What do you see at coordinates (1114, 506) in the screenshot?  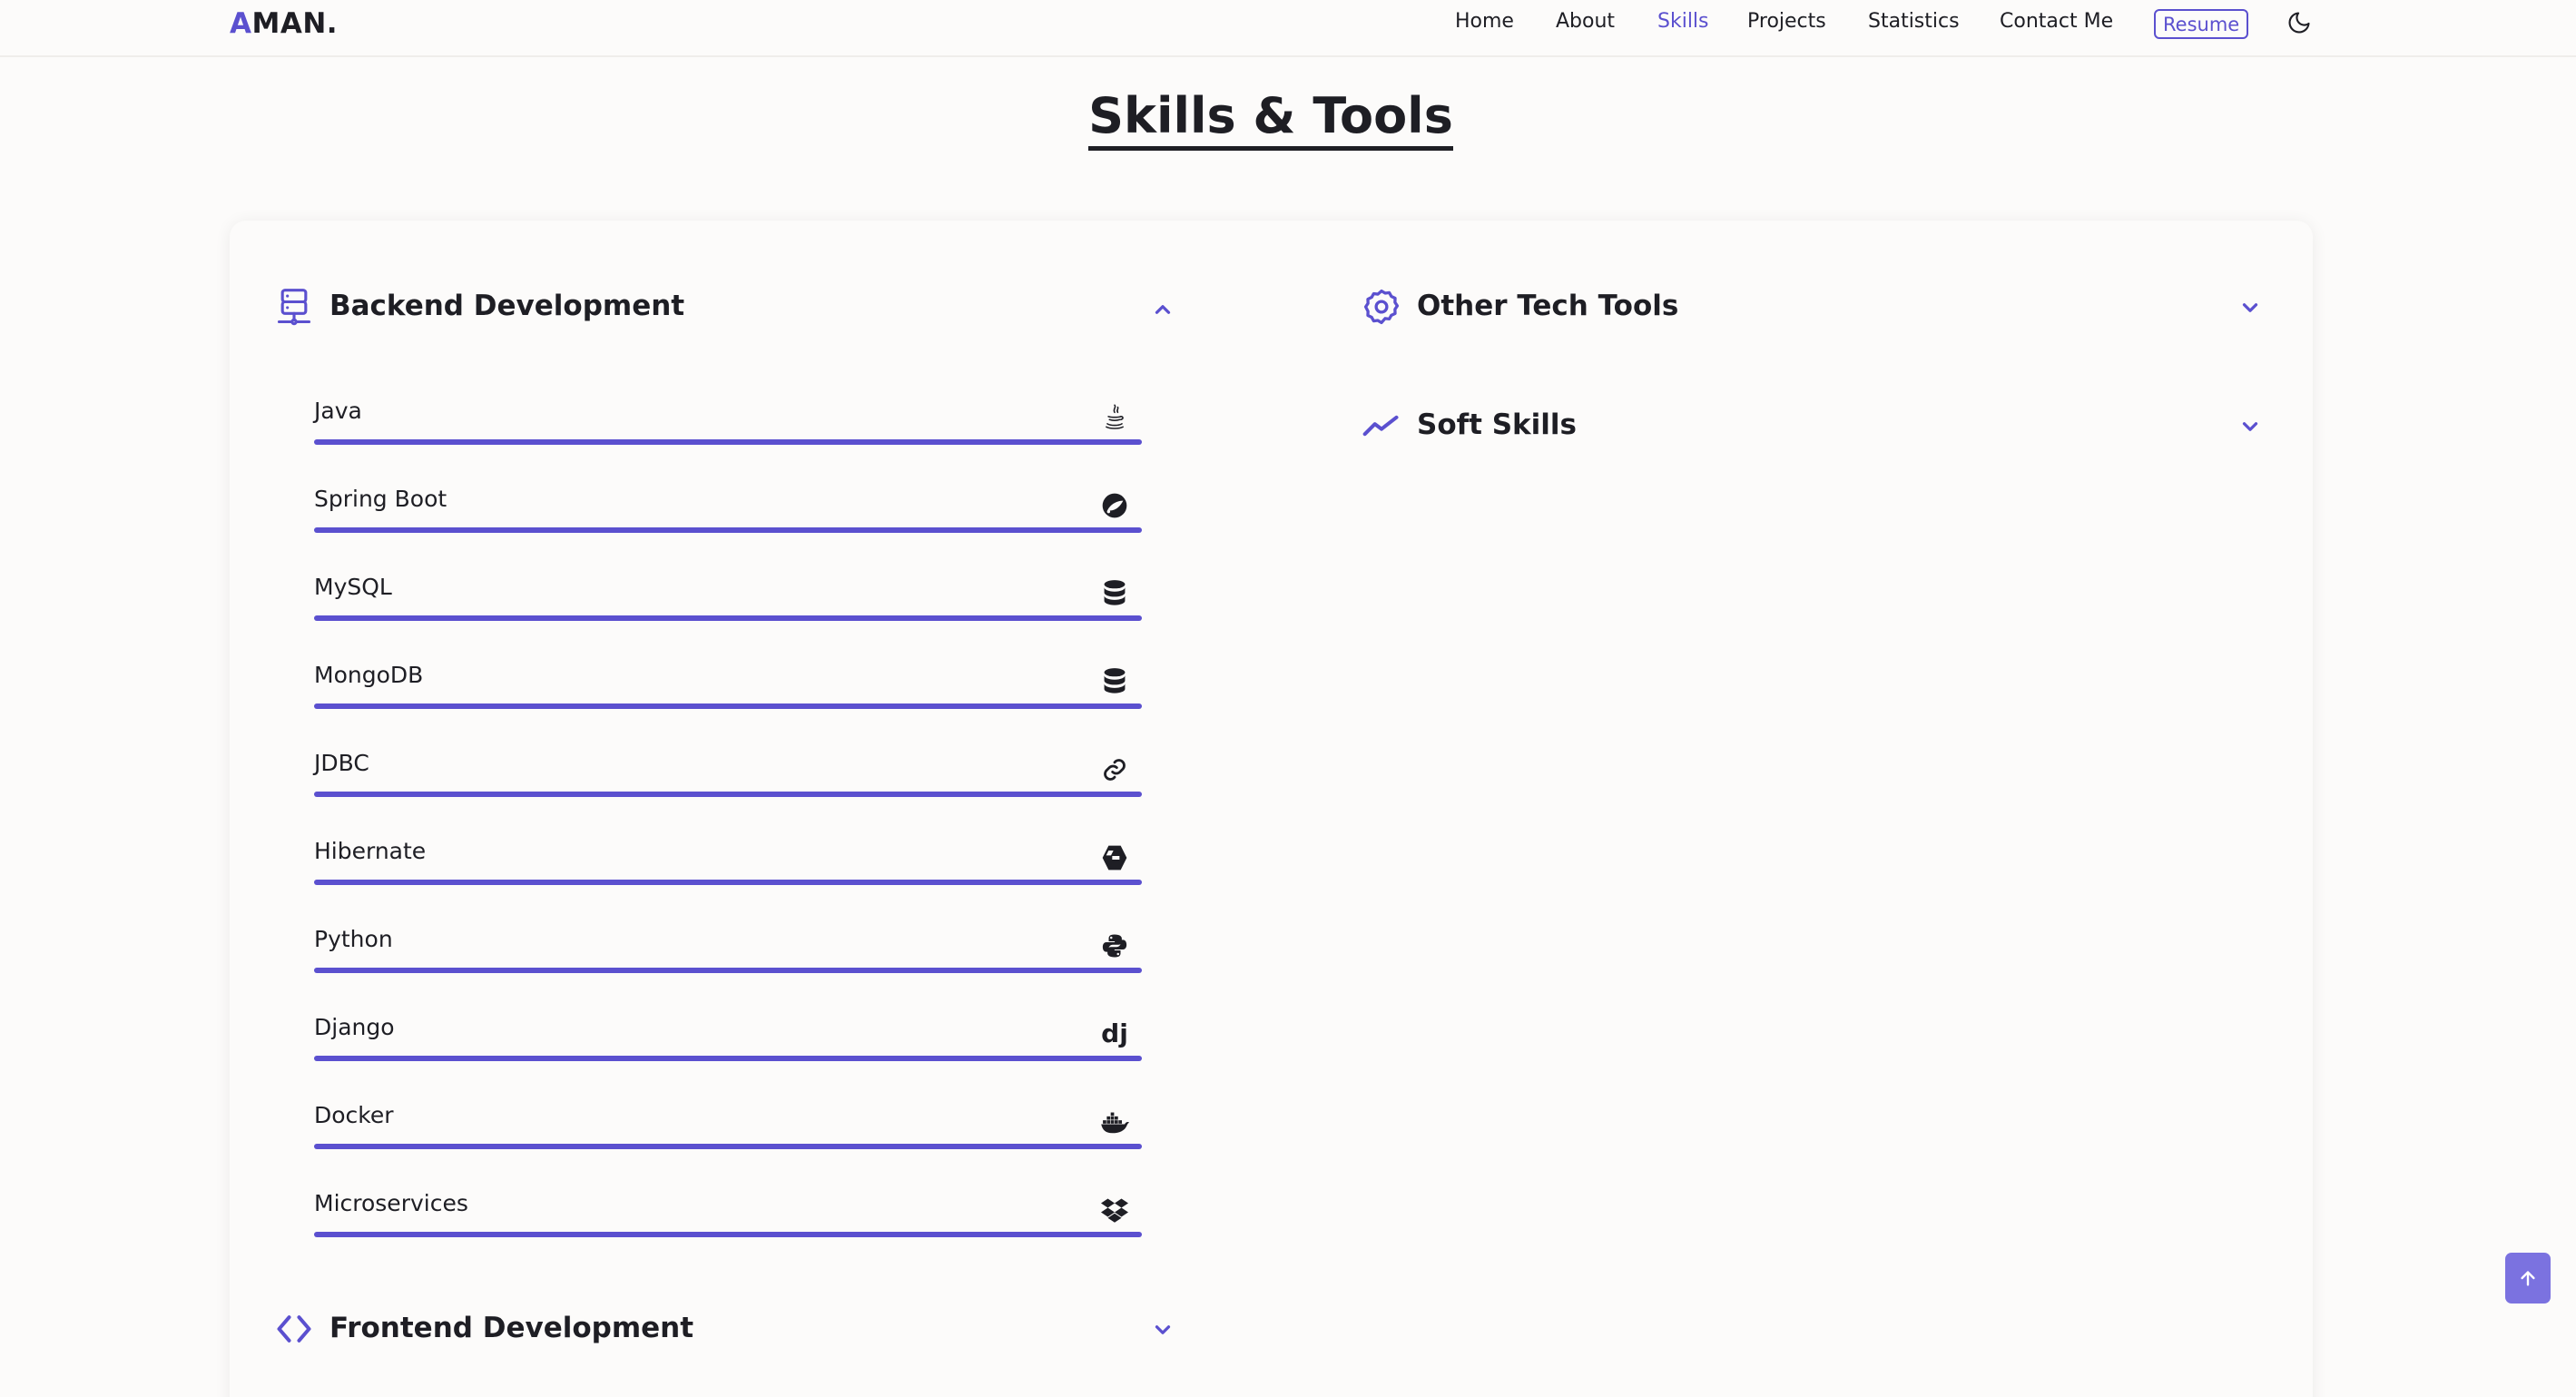 I see `spring-icon` at bounding box center [1114, 506].